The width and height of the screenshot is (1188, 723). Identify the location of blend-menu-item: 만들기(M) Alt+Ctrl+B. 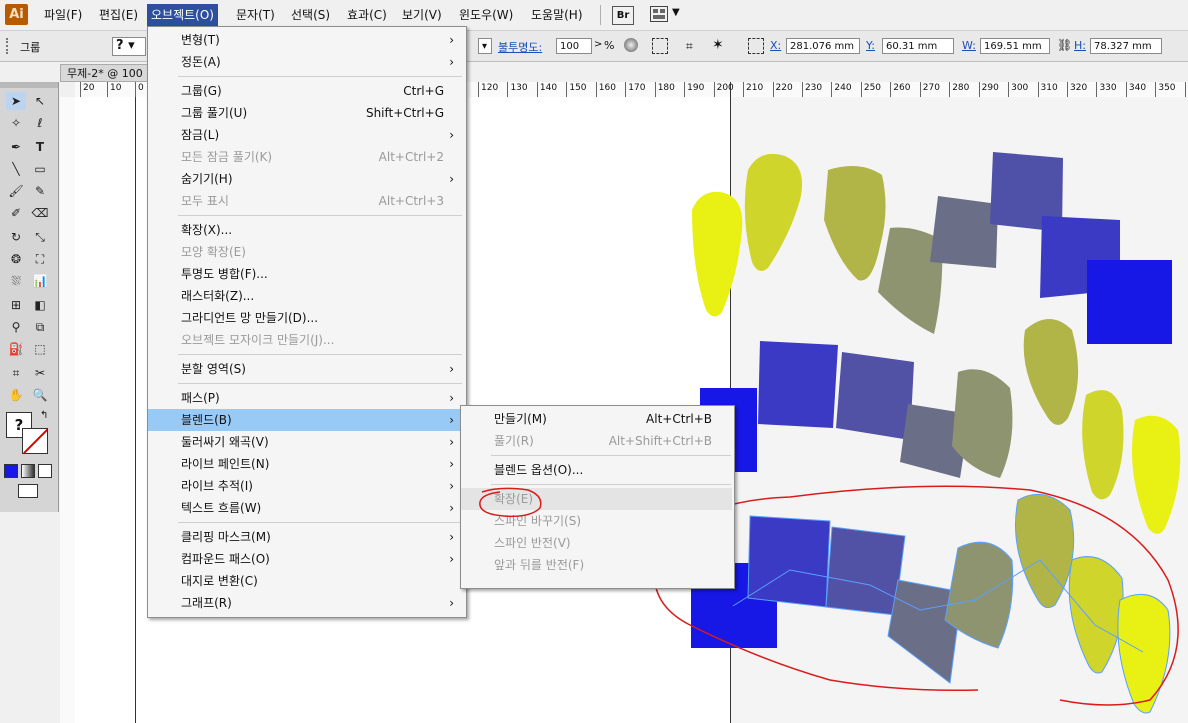
(596, 419).